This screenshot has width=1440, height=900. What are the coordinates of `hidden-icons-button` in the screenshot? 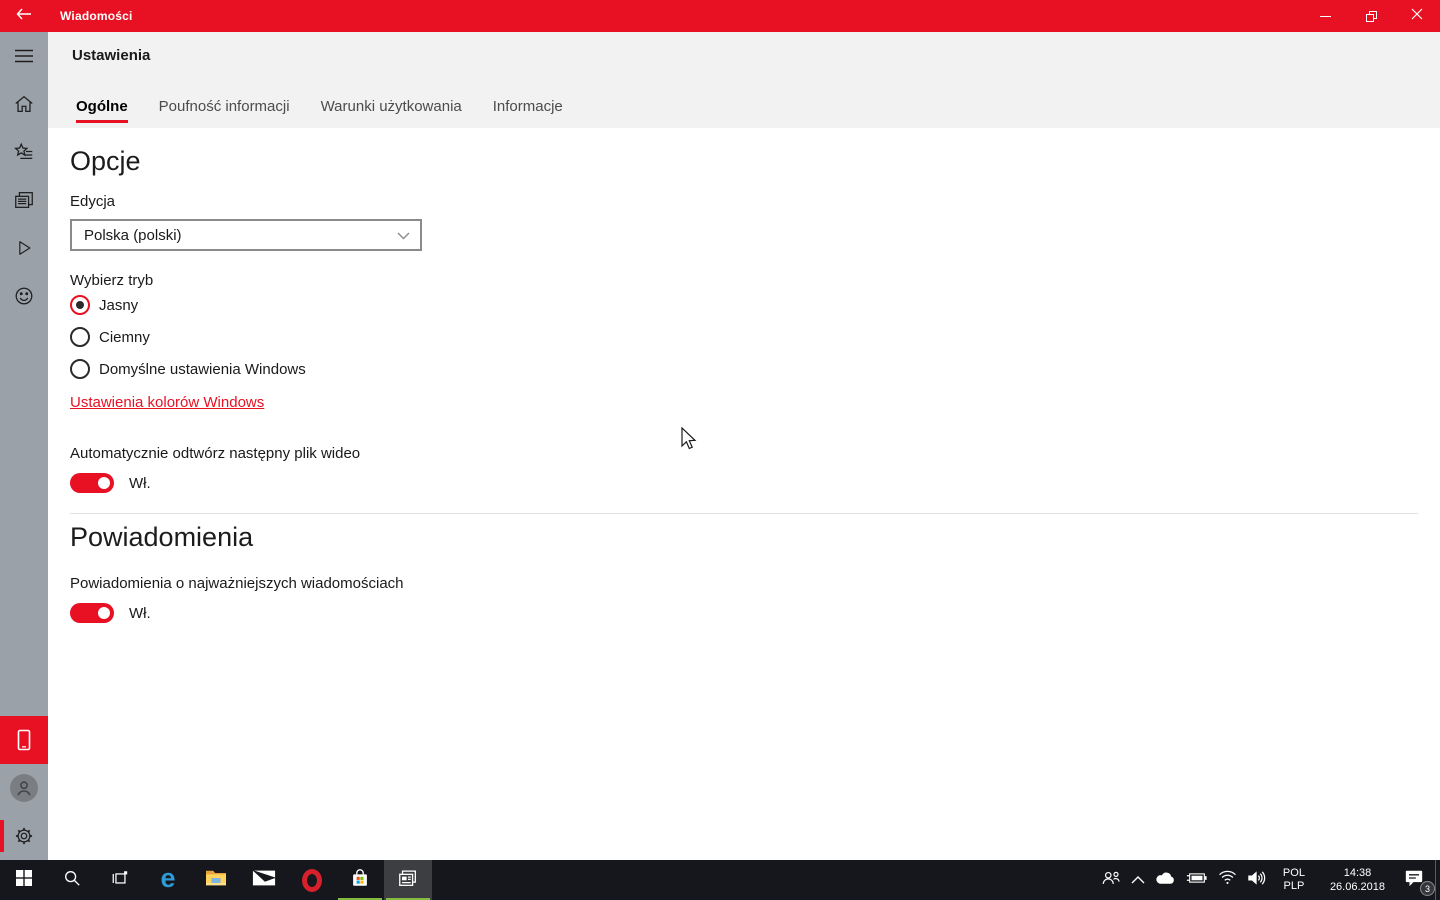 It's located at (1138, 880).